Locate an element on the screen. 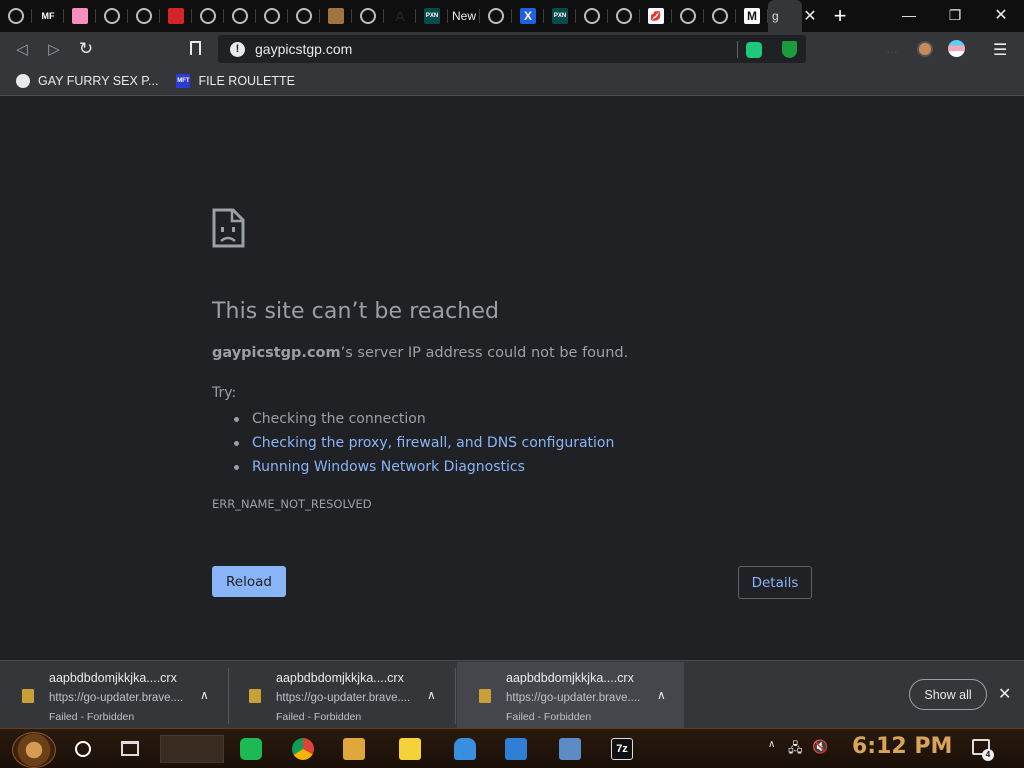 The width and height of the screenshot is (1024, 768). try-label: Try: is located at coordinates (224, 393).